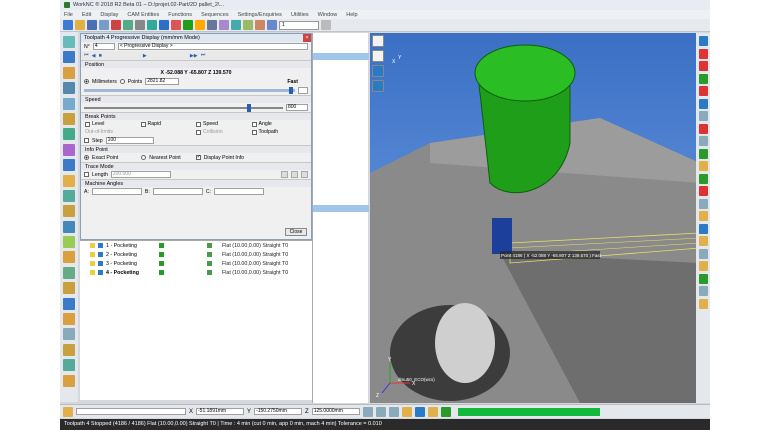 Image resolution: width=770 pixels, height=430 pixels. Describe the element at coordinates (303, 90) in the screenshot. I see `slider-end-button` at that location.